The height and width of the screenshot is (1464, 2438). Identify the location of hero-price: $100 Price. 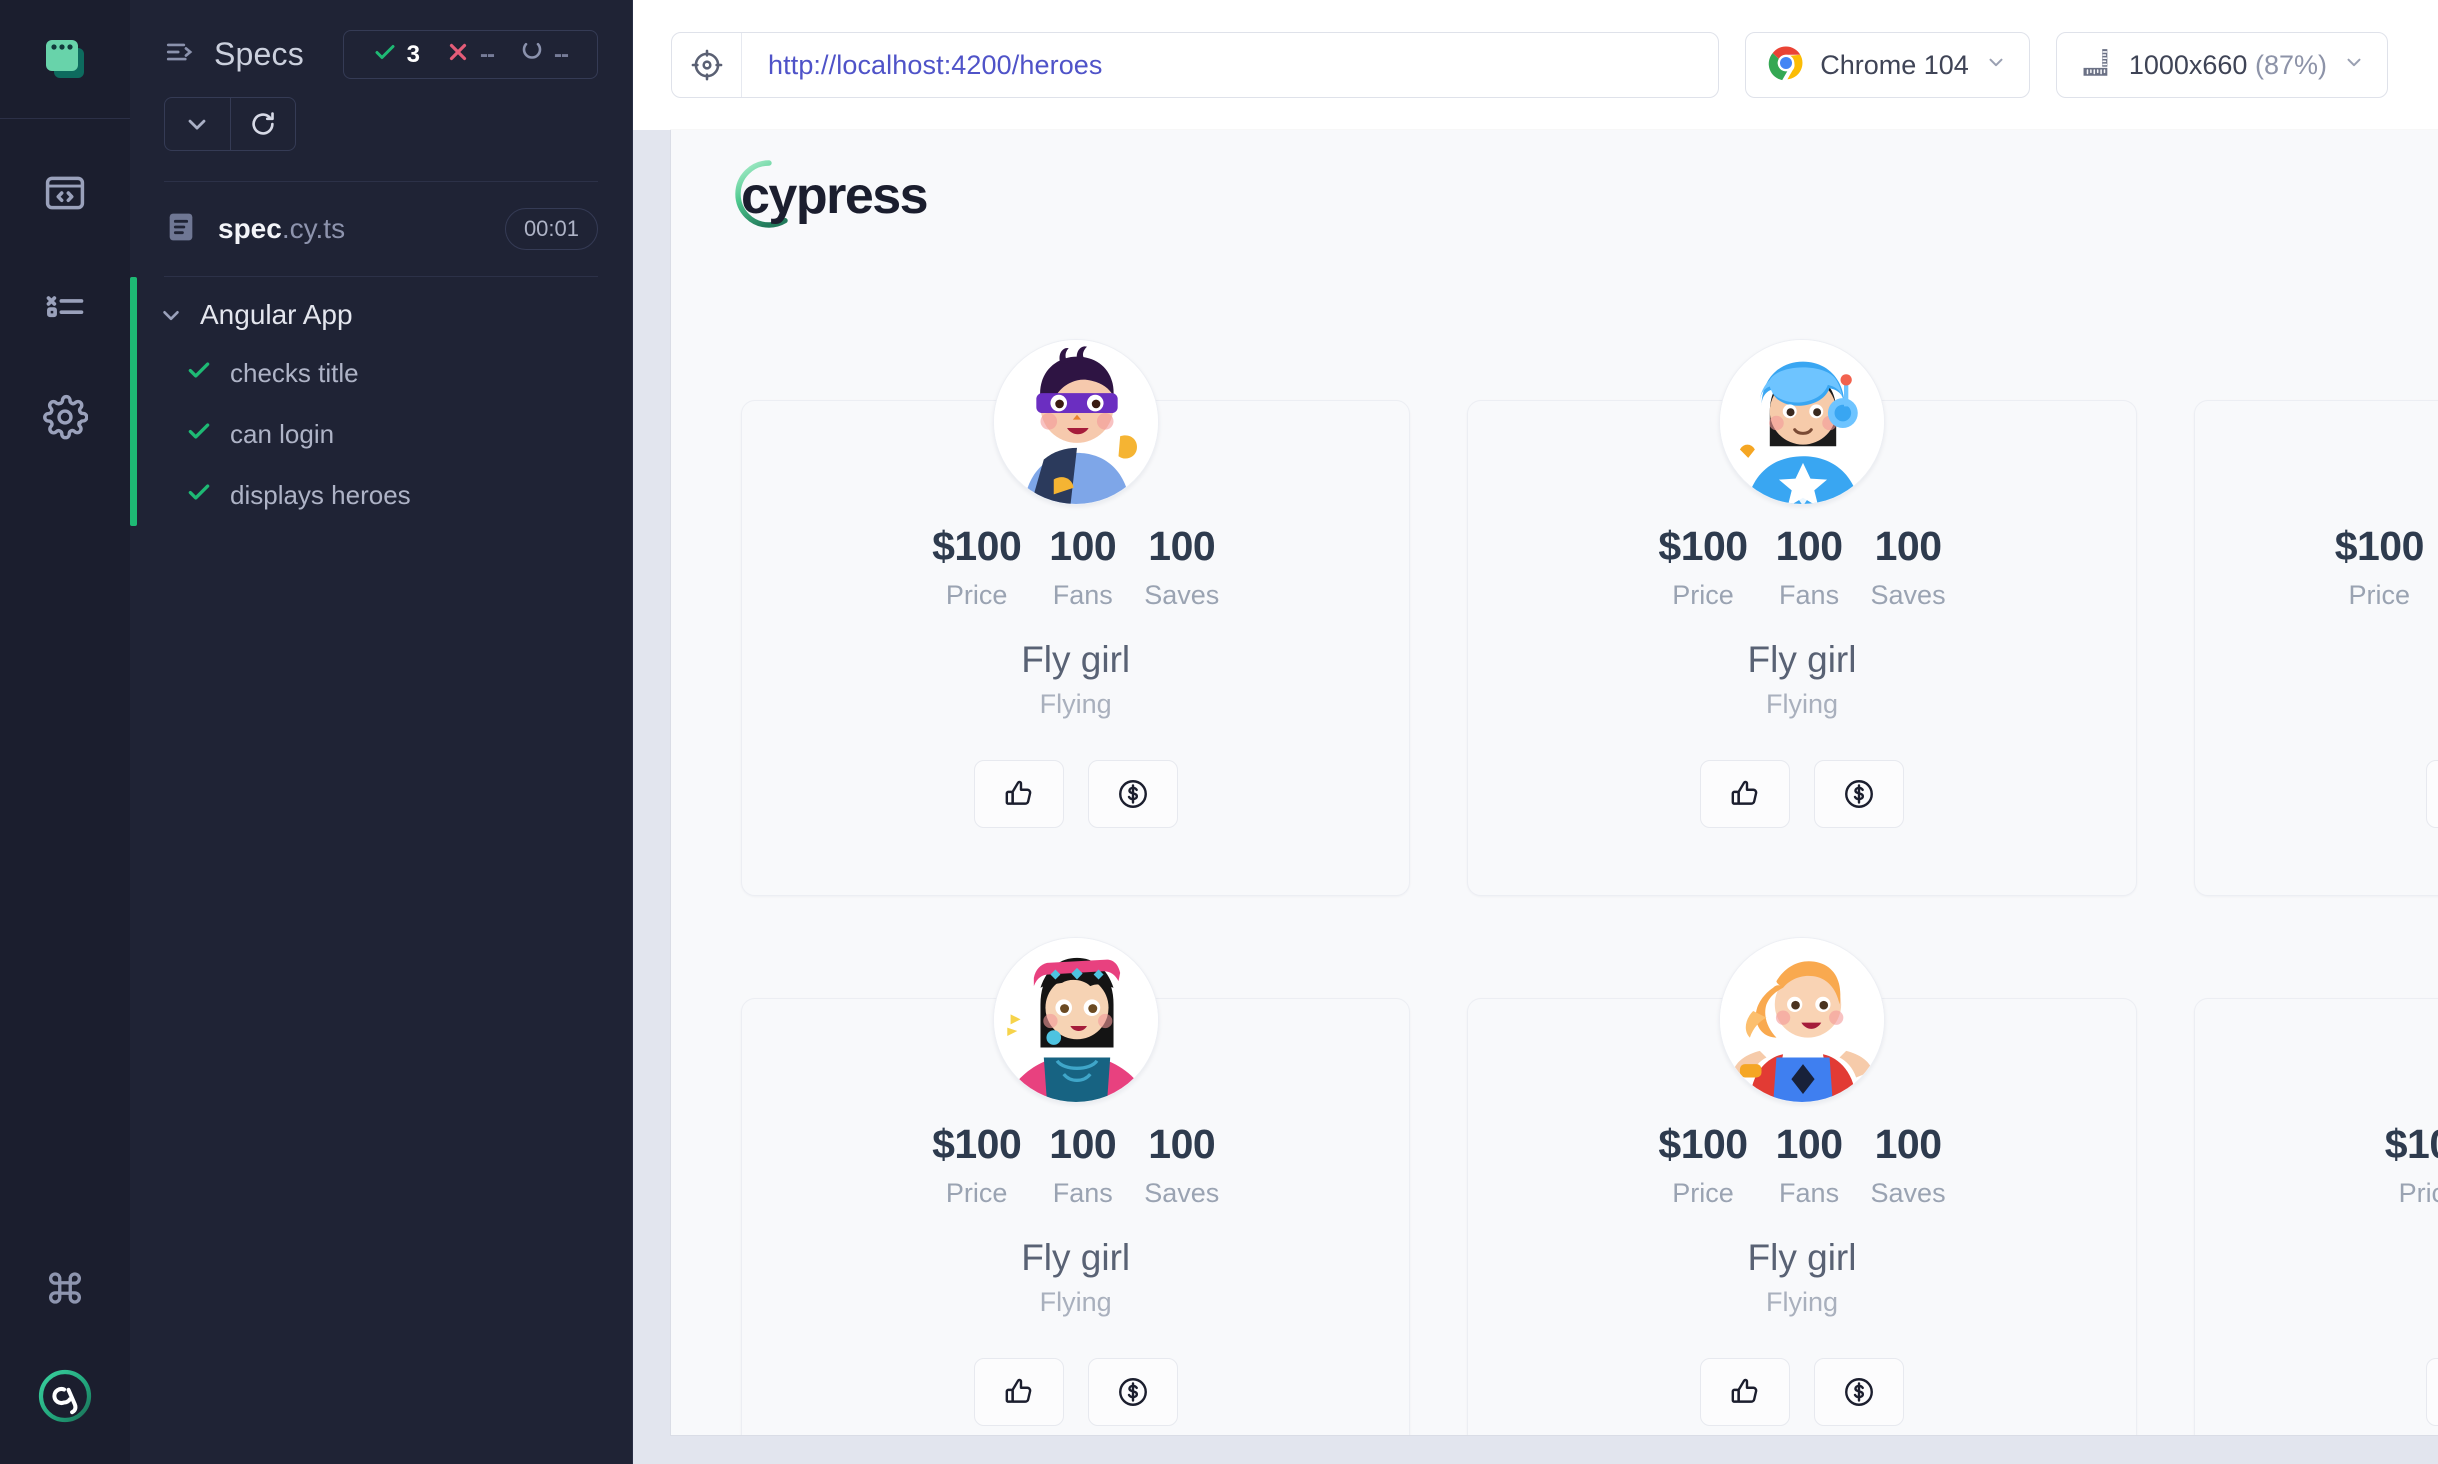
(976, 1165).